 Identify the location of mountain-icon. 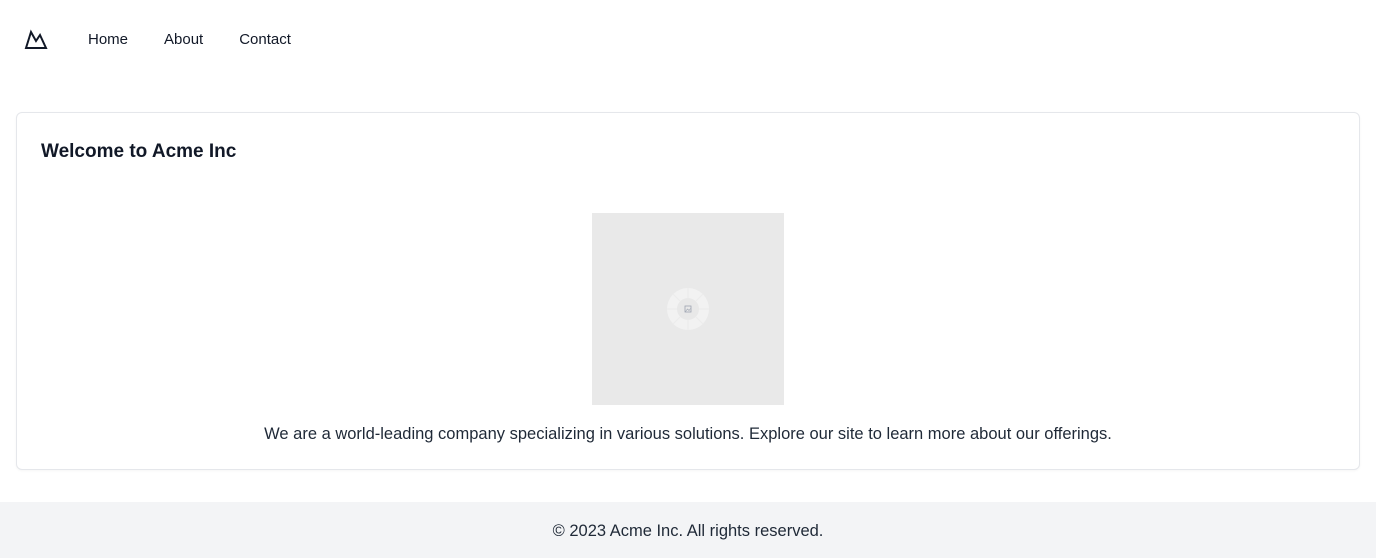
(36, 39).